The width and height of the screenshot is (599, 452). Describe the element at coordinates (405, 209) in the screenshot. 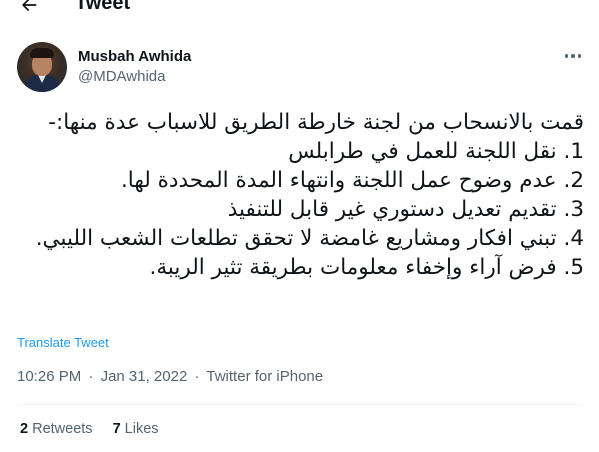

I see `tweet-line: 3. تقديم تعديل دستوري غير قابل للتنفيذ` at that location.